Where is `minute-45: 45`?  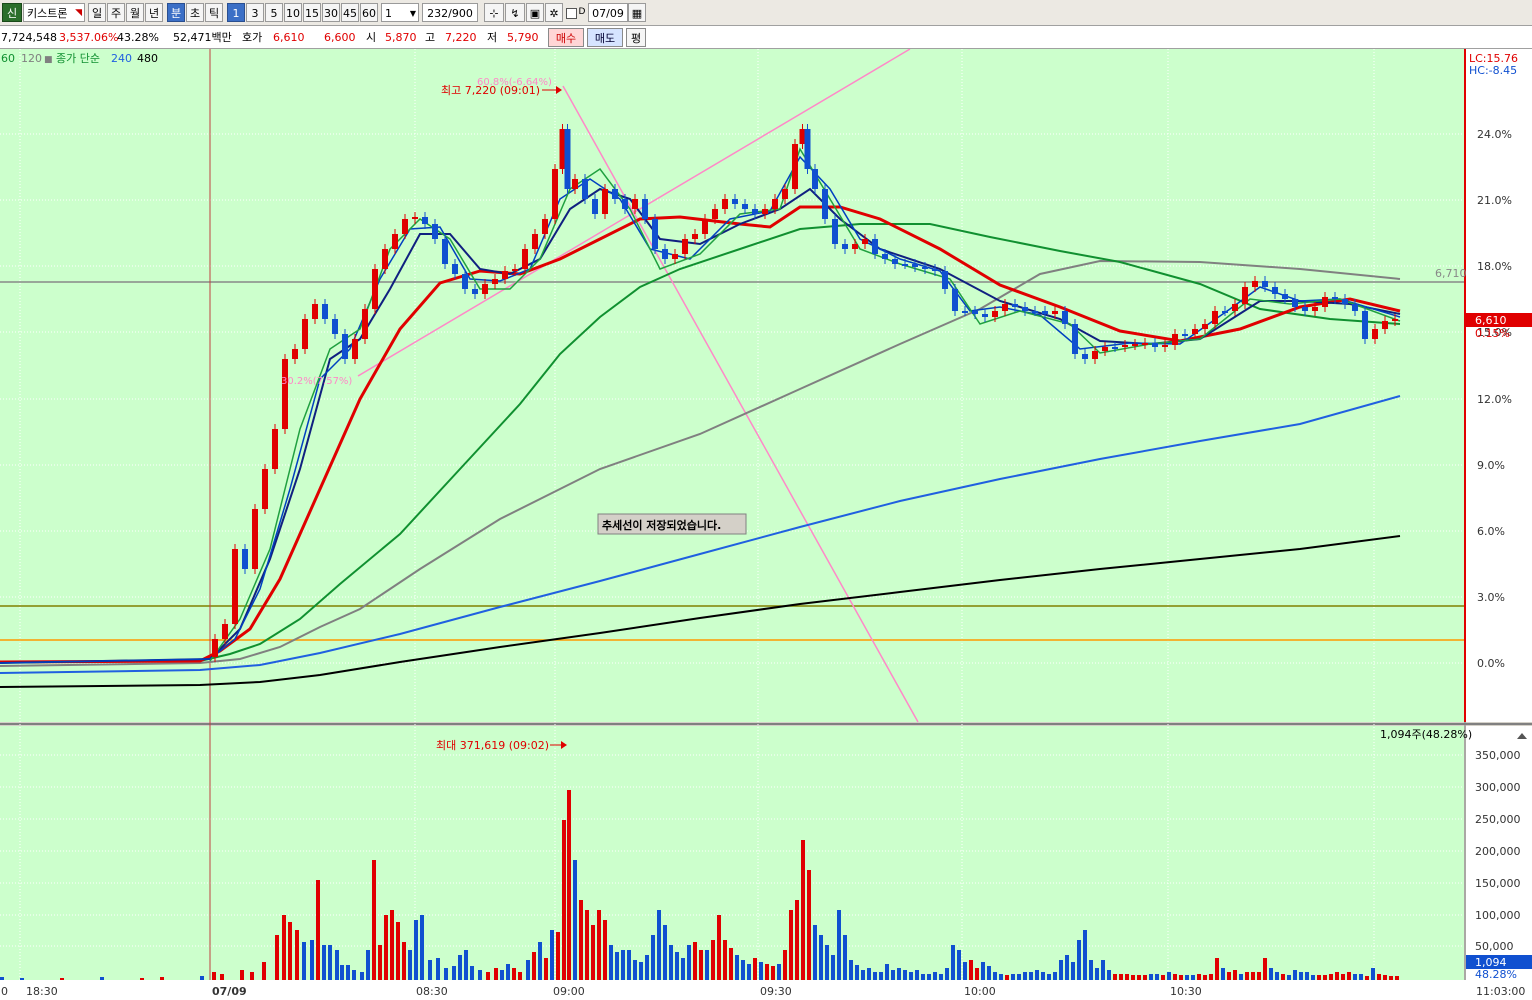 minute-45: 45 is located at coordinates (350, 12).